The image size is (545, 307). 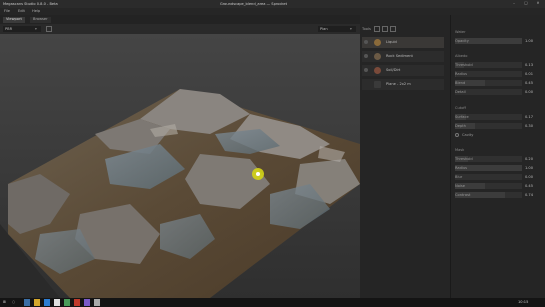 What do you see at coordinates (36, 11) in the screenshot?
I see `menu-help: Help` at bounding box center [36, 11].